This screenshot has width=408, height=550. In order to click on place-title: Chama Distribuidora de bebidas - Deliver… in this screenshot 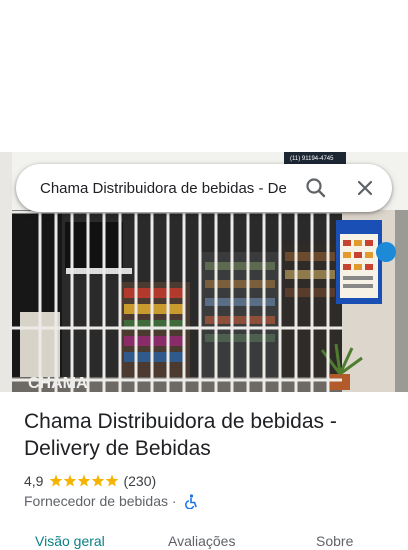, I will do `click(180, 435)`.